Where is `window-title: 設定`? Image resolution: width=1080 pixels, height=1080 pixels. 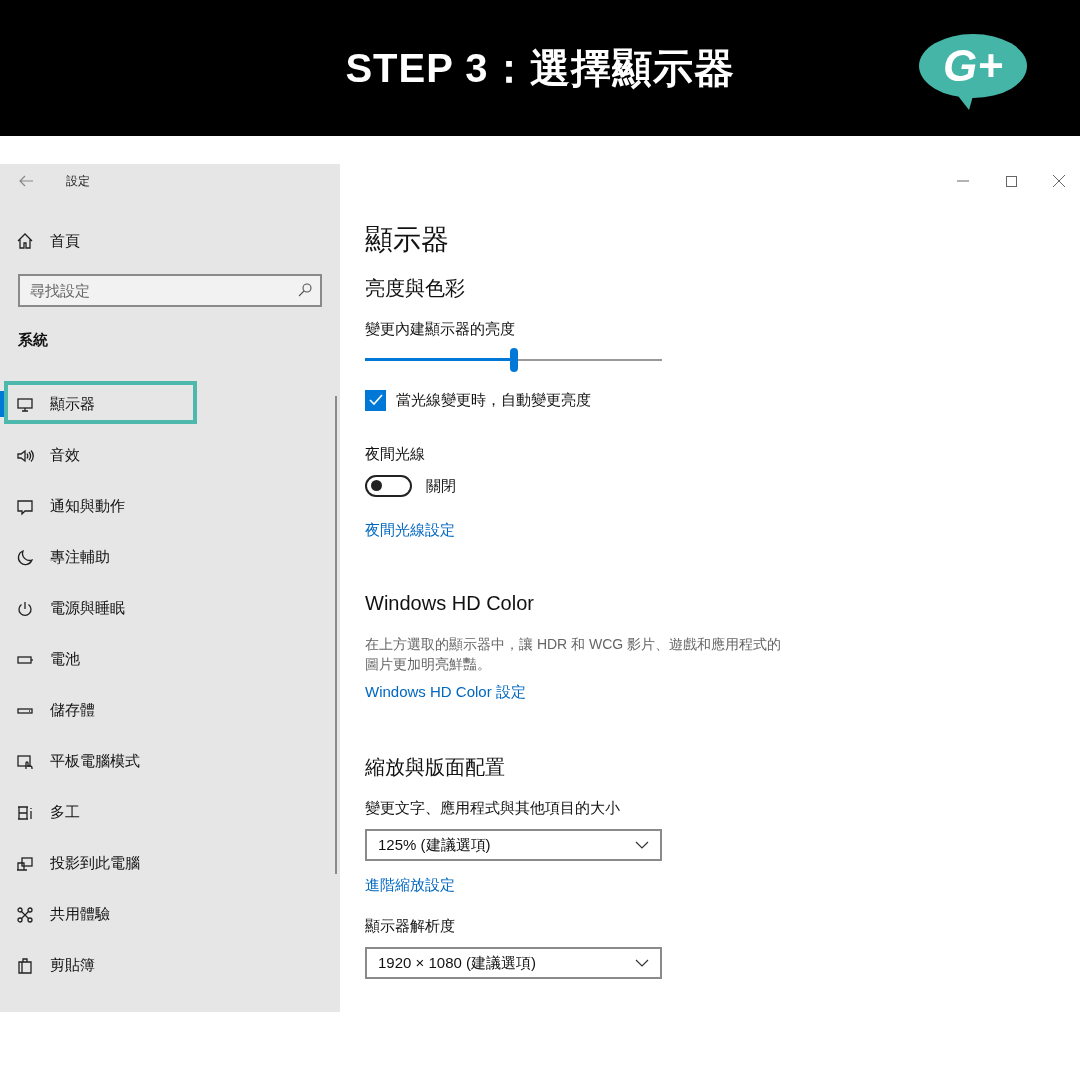 window-title: 設定 is located at coordinates (78, 181).